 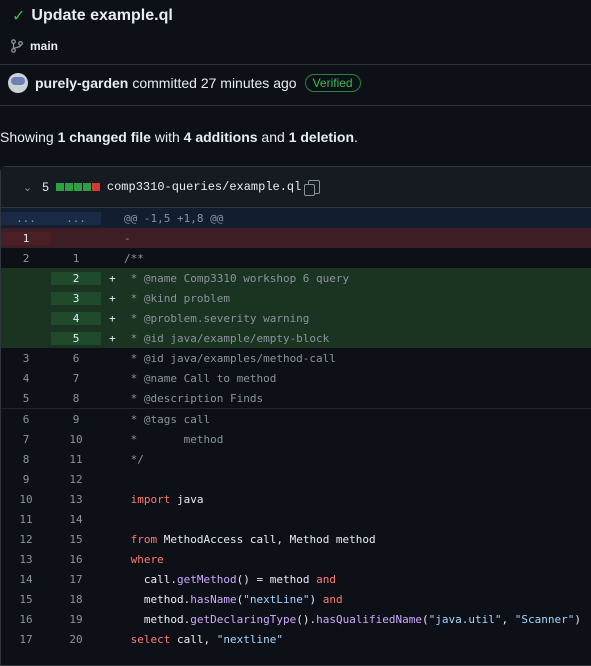 I want to click on added-line: 2 + * @name Comp3310 workshop 6 query, so click(x=296, y=278).